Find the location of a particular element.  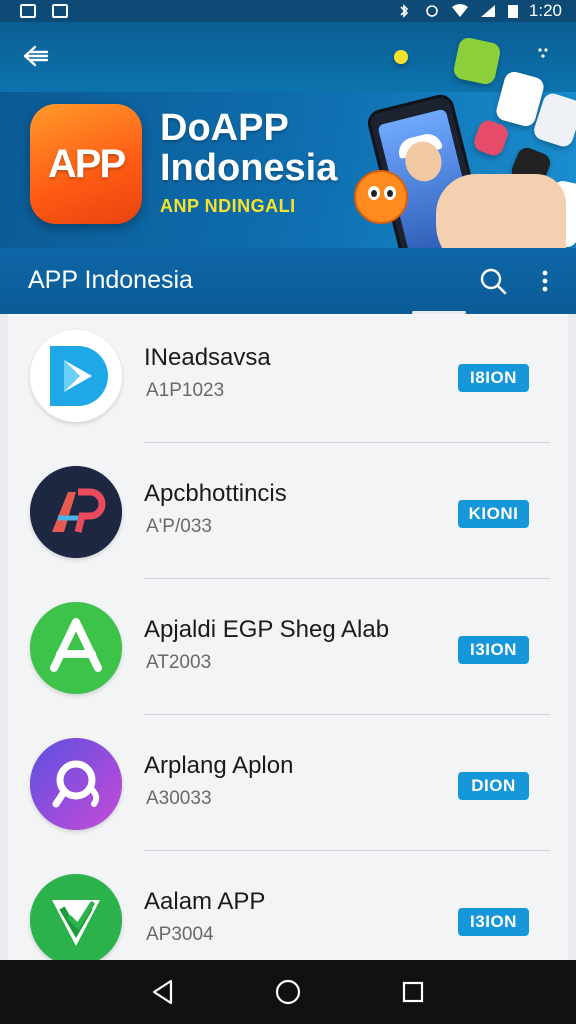

recents-square-icon is located at coordinates (413, 992).